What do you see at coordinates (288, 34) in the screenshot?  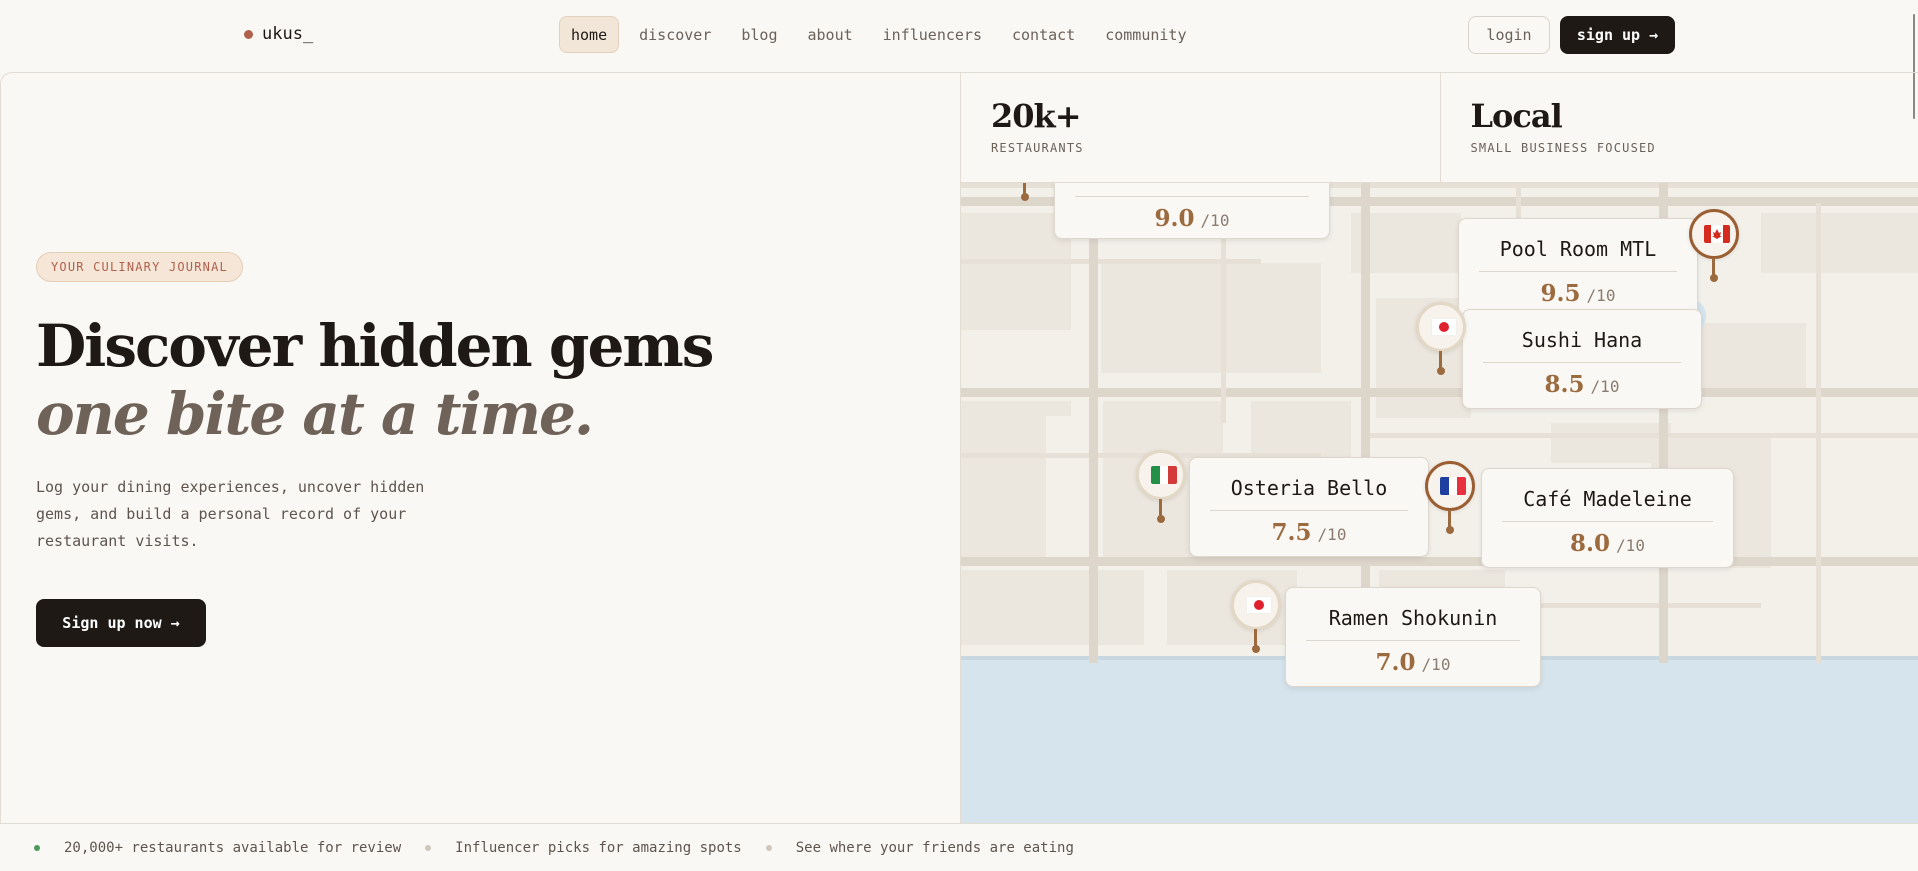 I see `logo-text: ukus_` at bounding box center [288, 34].